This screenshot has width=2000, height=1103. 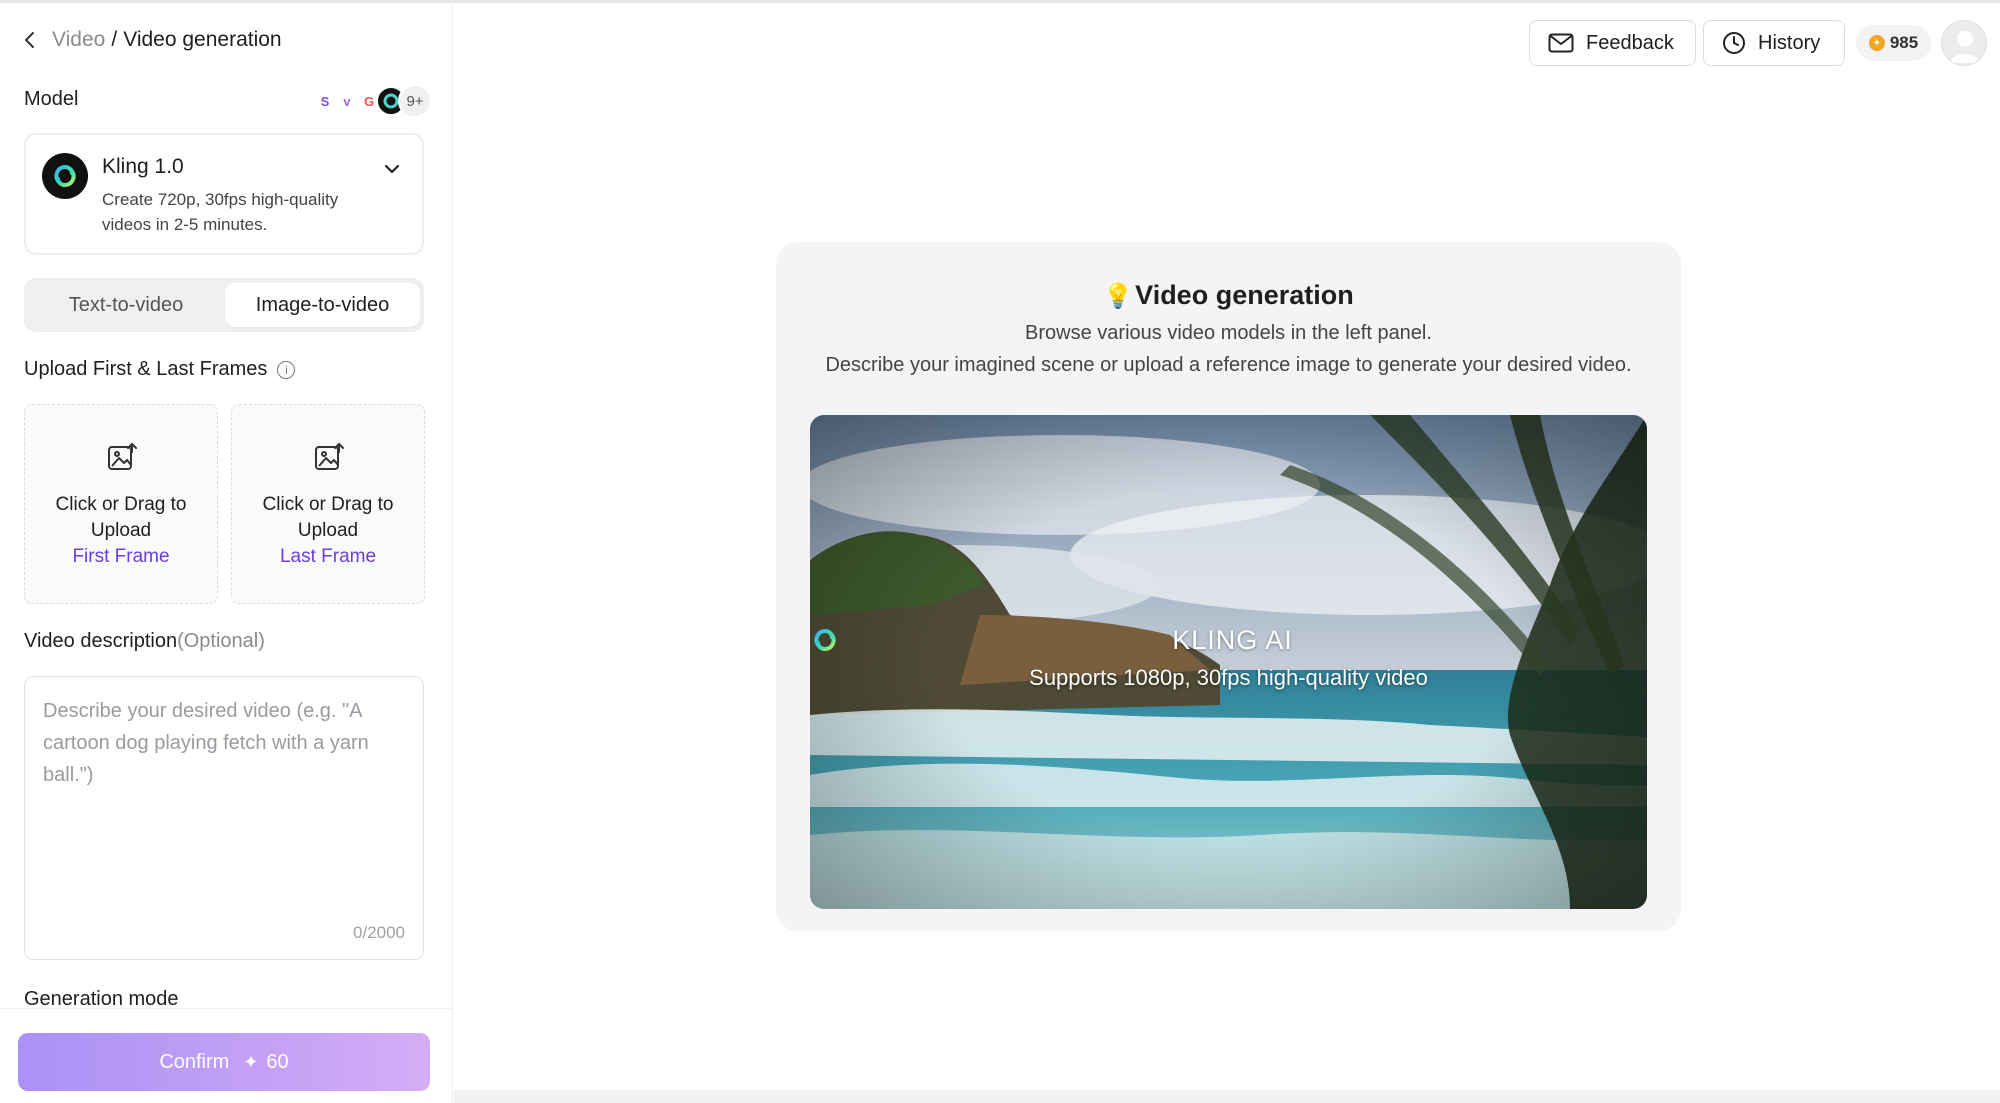 I want to click on confirm-cost: ✦ 60, so click(x=265, y=1062).